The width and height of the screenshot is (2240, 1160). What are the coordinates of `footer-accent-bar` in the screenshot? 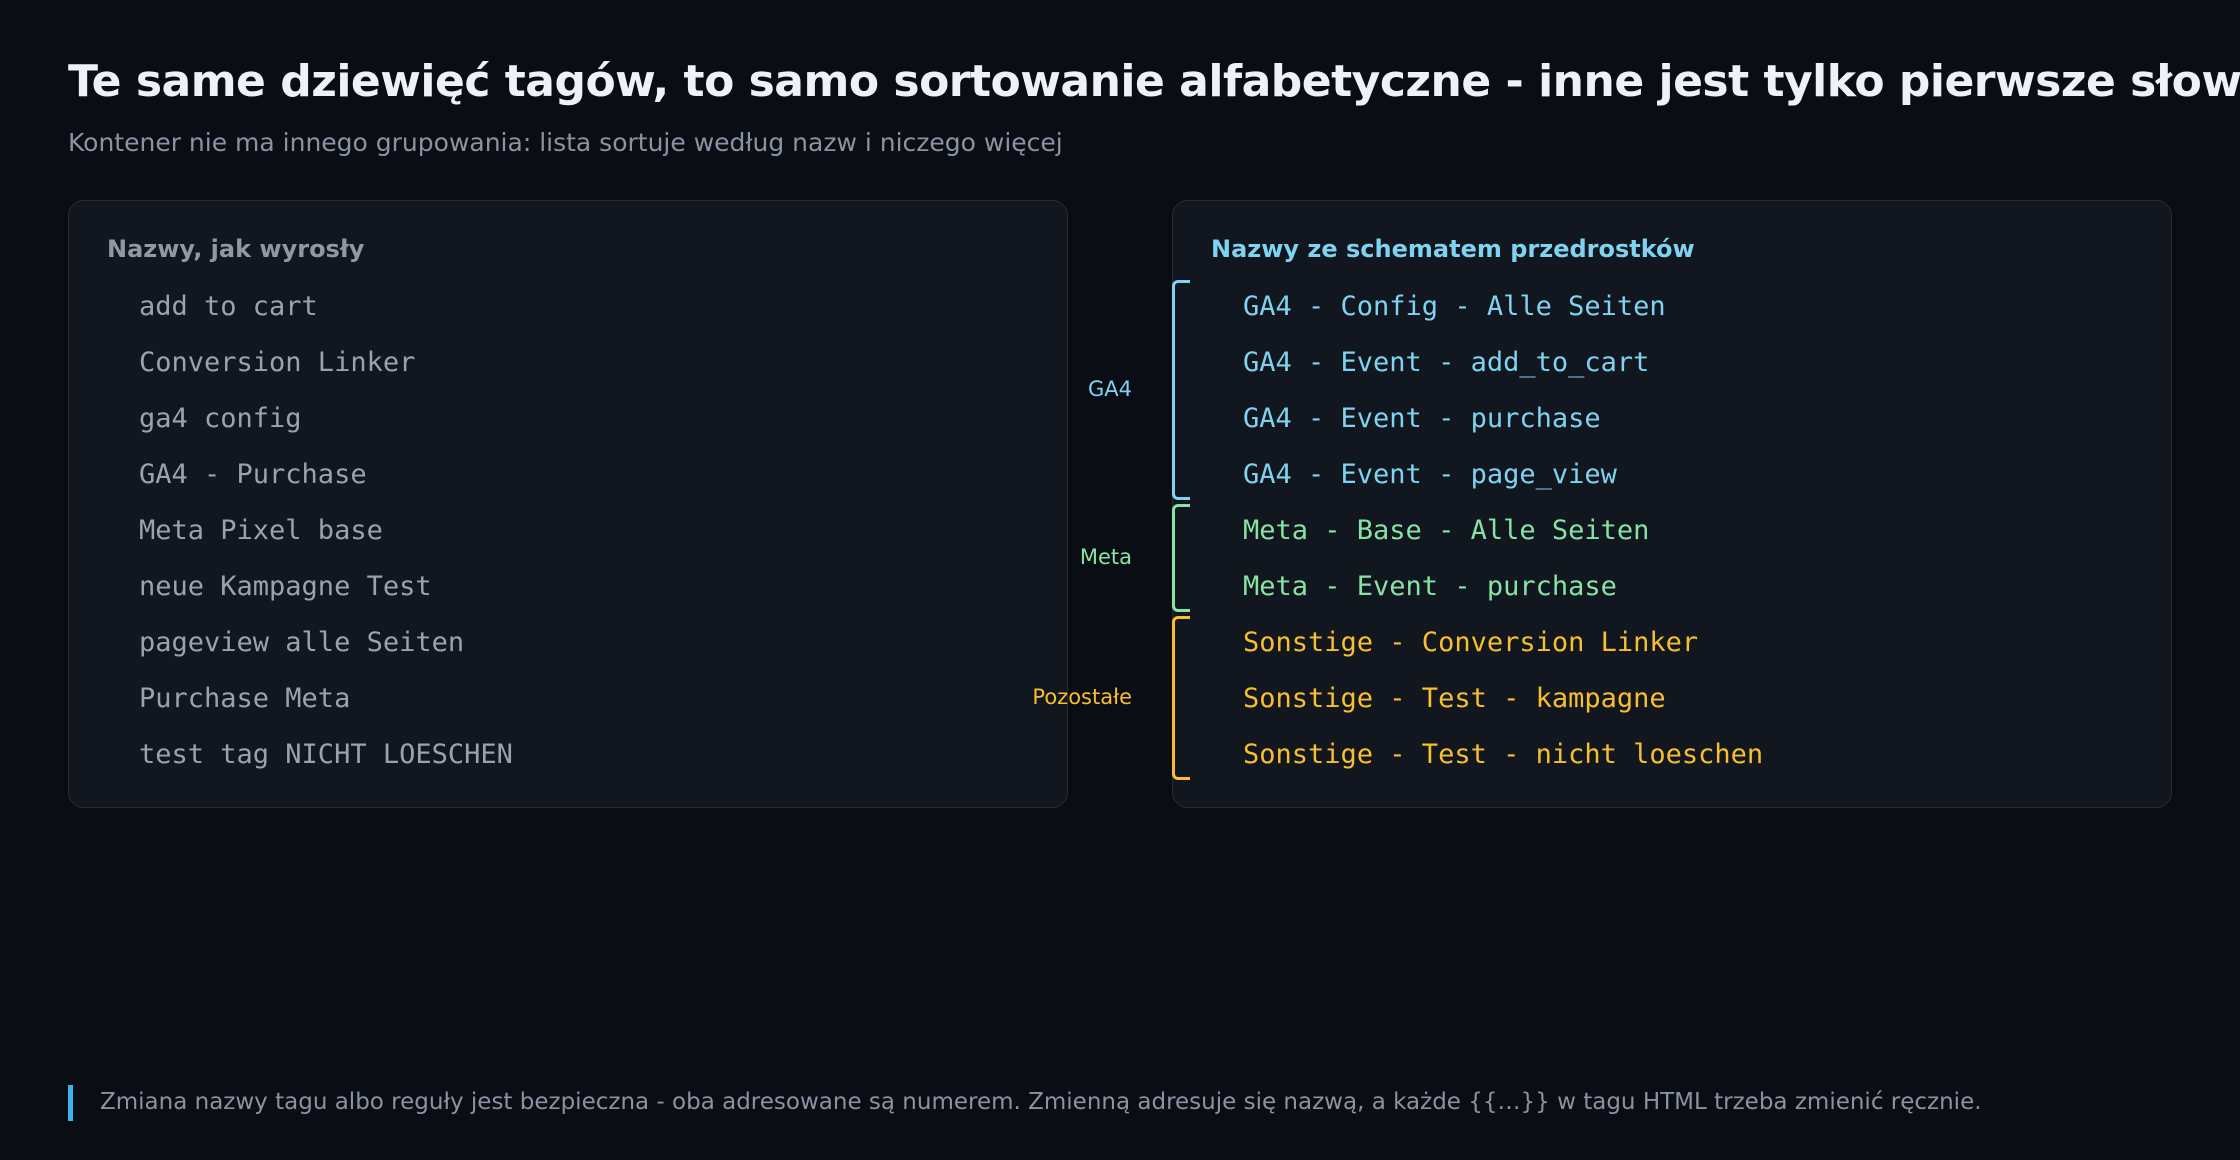 It's located at (70, 1103).